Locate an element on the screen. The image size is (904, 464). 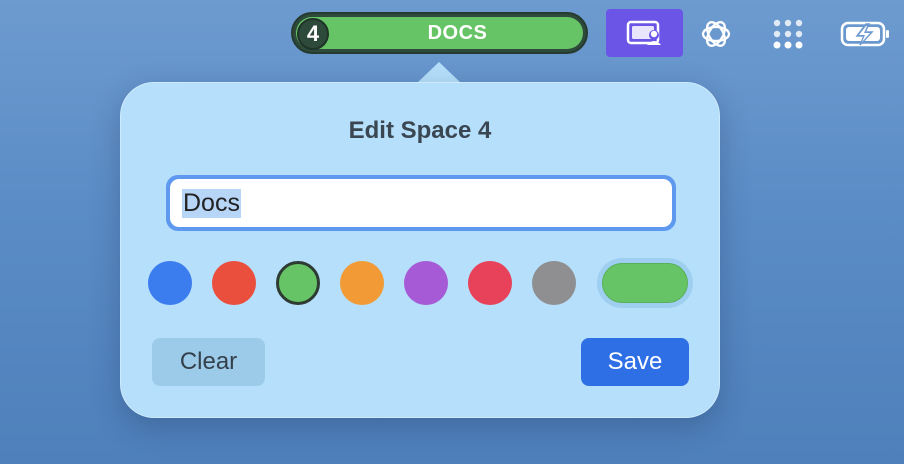
color-swatch-gray is located at coordinates (554, 283).